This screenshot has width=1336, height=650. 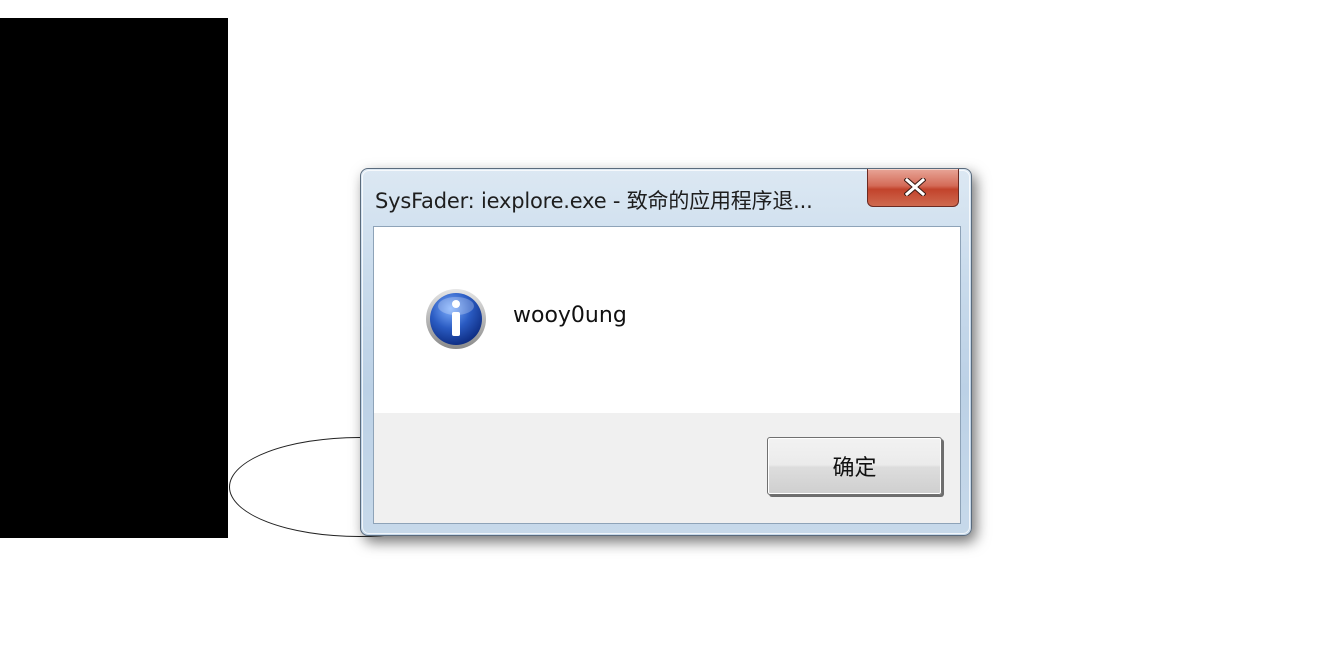 I want to click on ok-button: 确定, so click(x=854, y=466).